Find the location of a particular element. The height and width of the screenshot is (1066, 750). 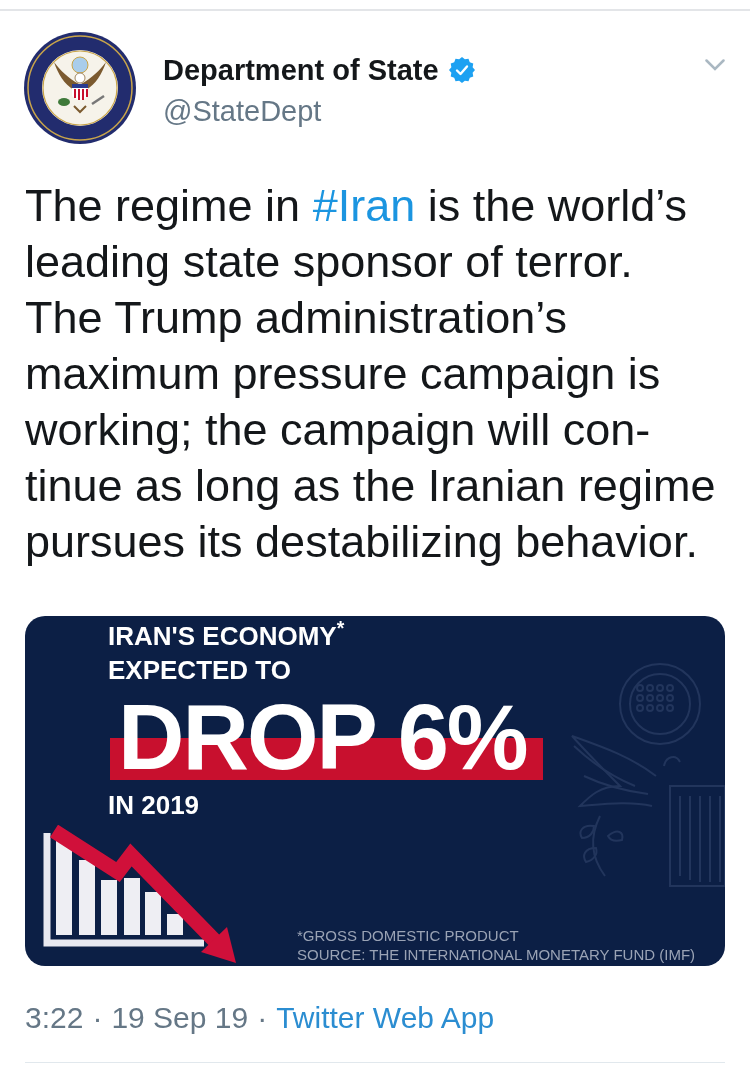

avatar-seal-icon is located at coordinates (80, 88).